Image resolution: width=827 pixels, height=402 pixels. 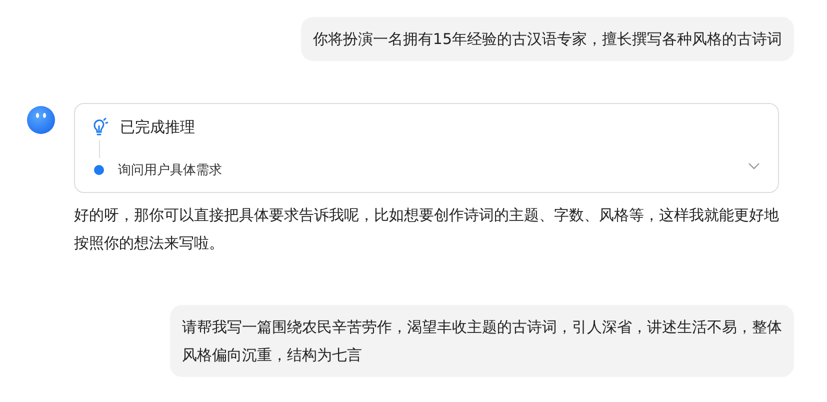 What do you see at coordinates (754, 166) in the screenshot?
I see `chevron-down-icon` at bounding box center [754, 166].